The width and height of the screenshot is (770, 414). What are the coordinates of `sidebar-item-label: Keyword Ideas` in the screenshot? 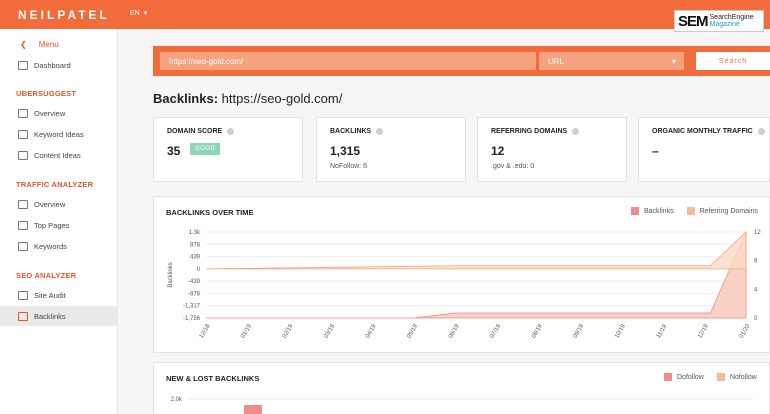 It's located at (59, 134).